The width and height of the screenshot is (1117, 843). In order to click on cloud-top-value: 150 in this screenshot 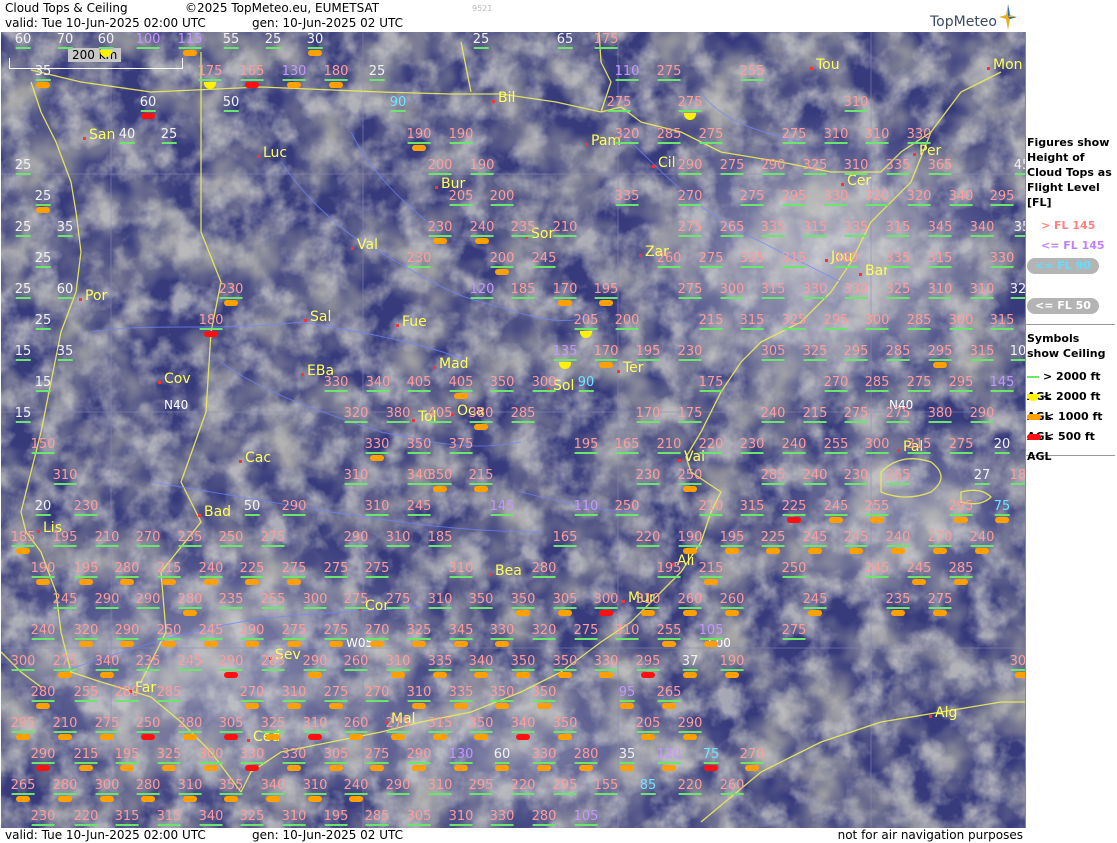, I will do `click(43, 444)`.